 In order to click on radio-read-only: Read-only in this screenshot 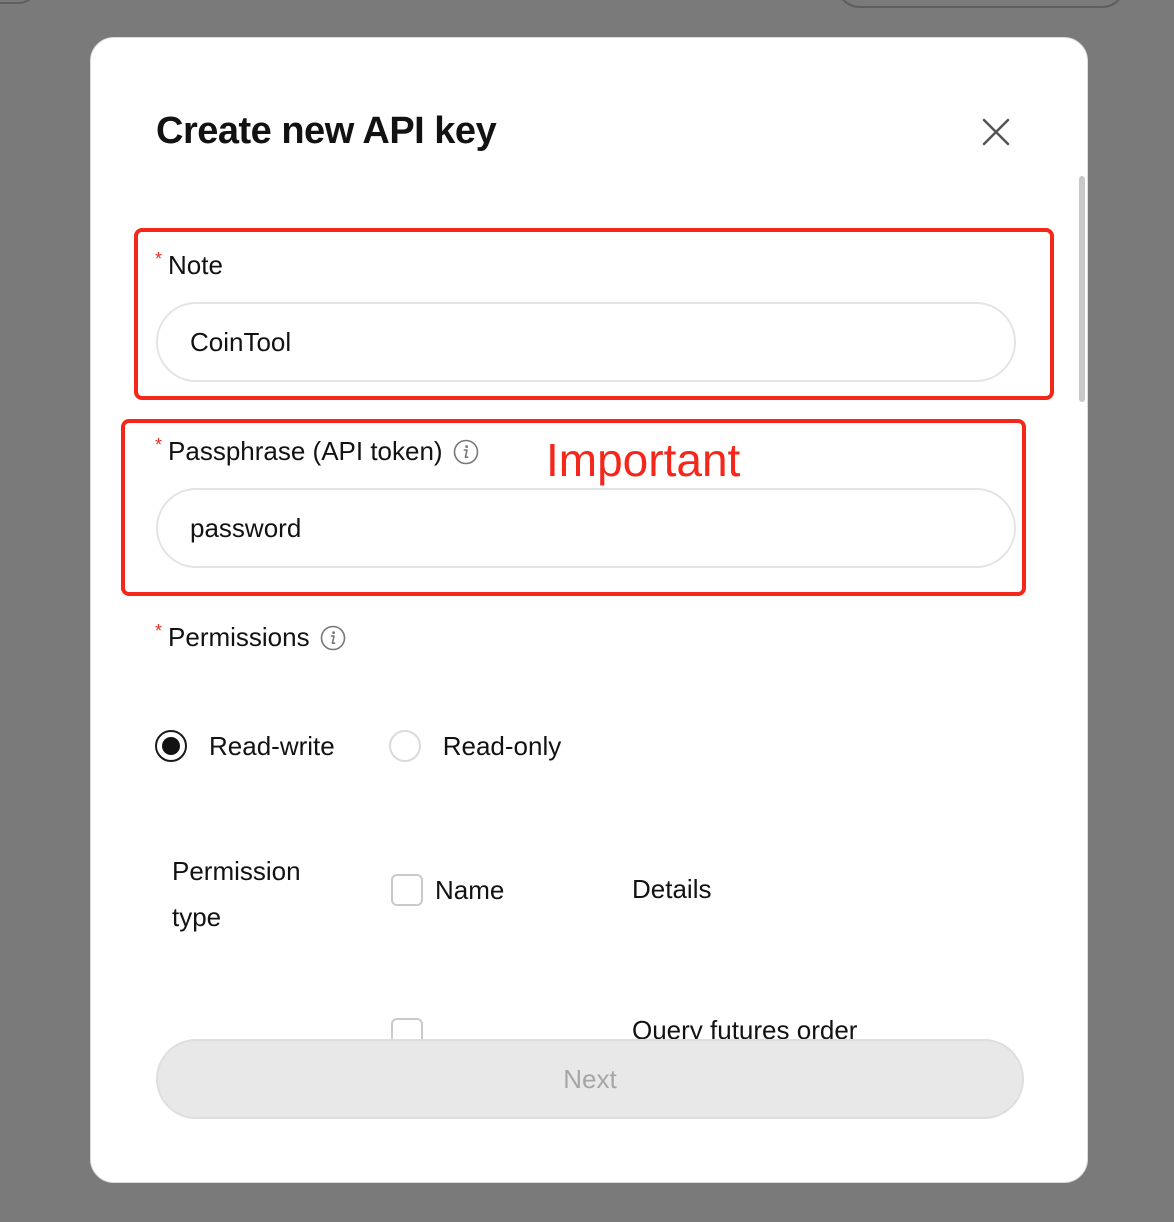, I will do `click(475, 746)`.